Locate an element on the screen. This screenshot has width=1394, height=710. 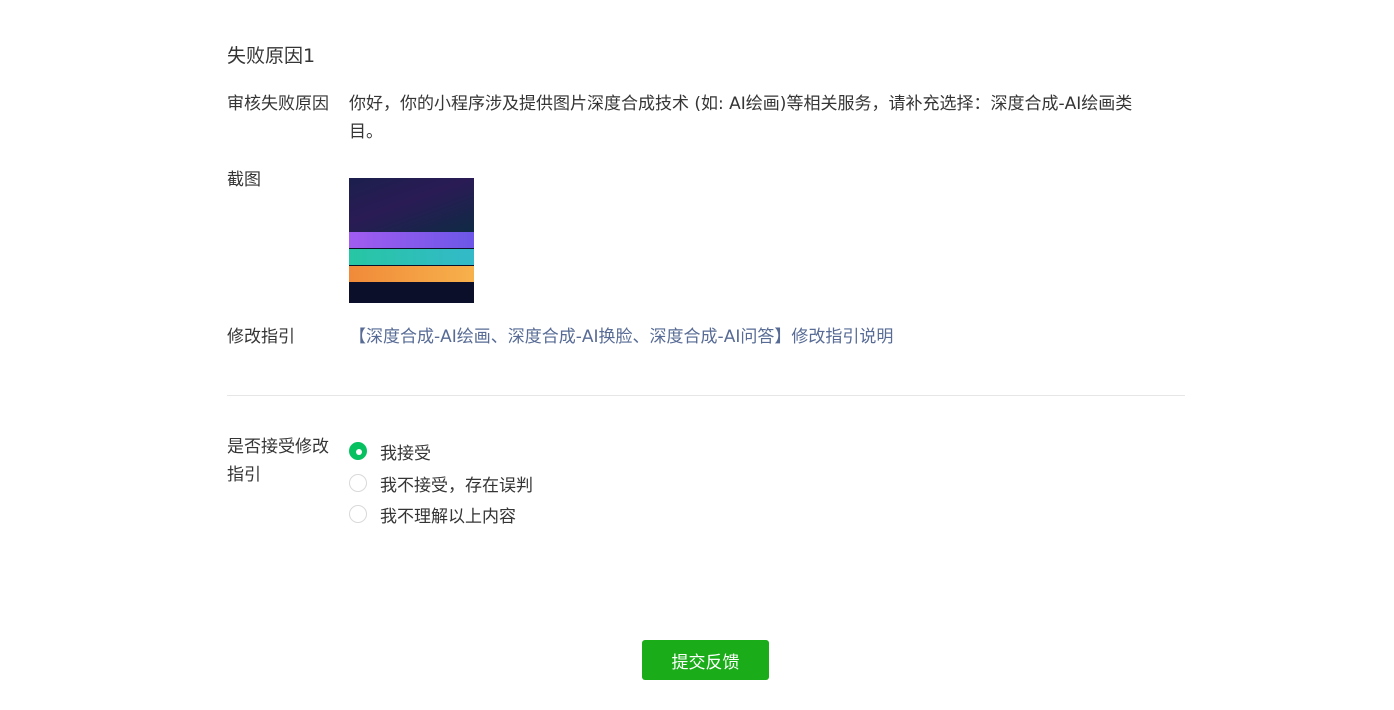
radio-option-label: 我接受 is located at coordinates (405, 453).